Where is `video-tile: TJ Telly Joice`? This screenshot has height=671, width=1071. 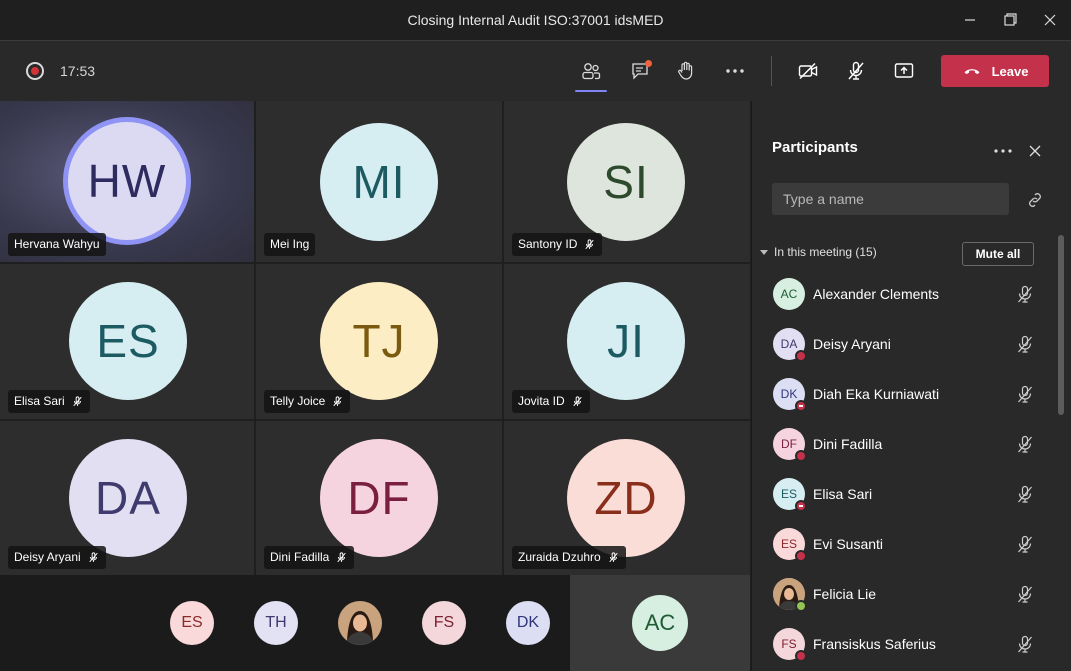
video-tile: TJ Telly Joice is located at coordinates (379, 341).